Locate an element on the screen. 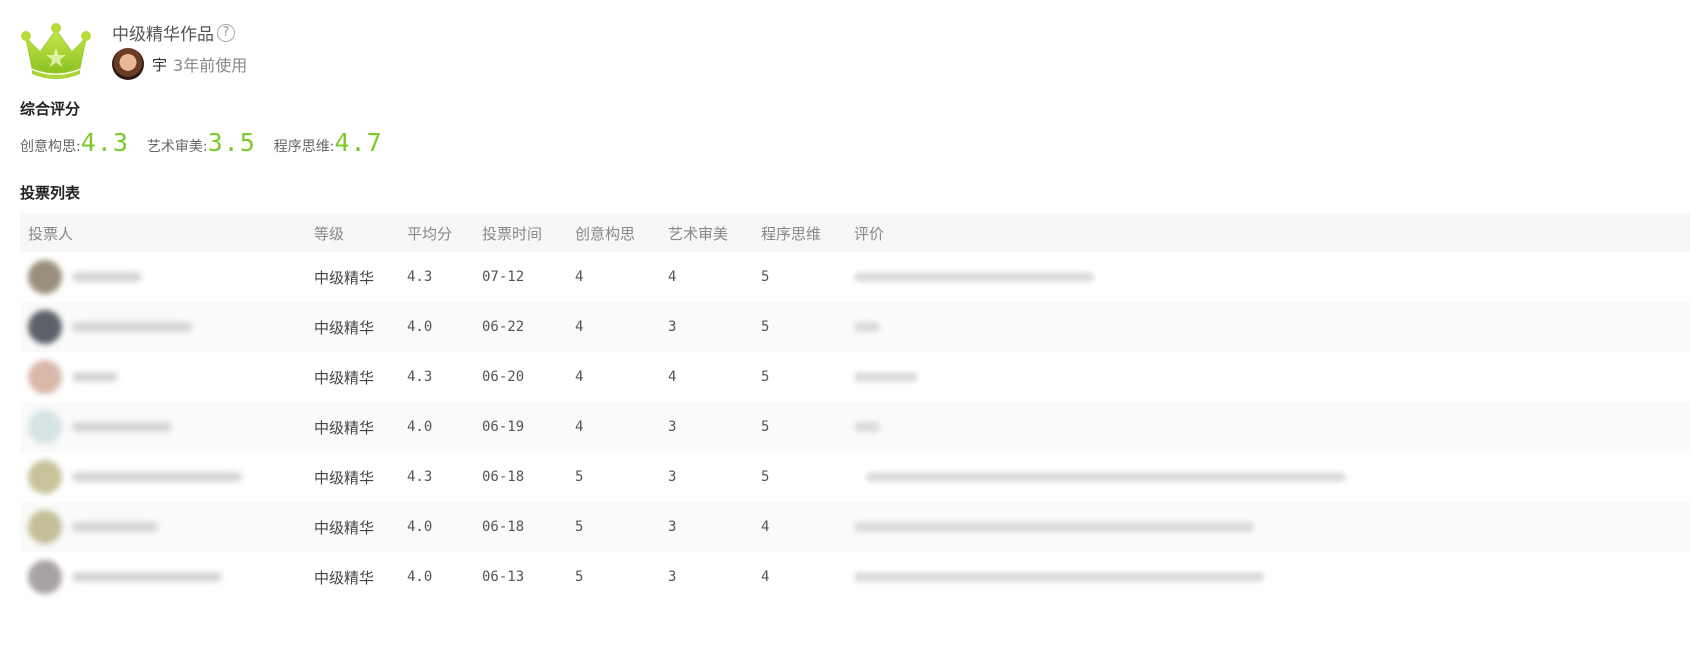 This screenshot has width=1690, height=650. rating-scores: 创意构思: 4.3 艺术审美: 3.5 程序思维: 4.7 is located at coordinates (210, 142).